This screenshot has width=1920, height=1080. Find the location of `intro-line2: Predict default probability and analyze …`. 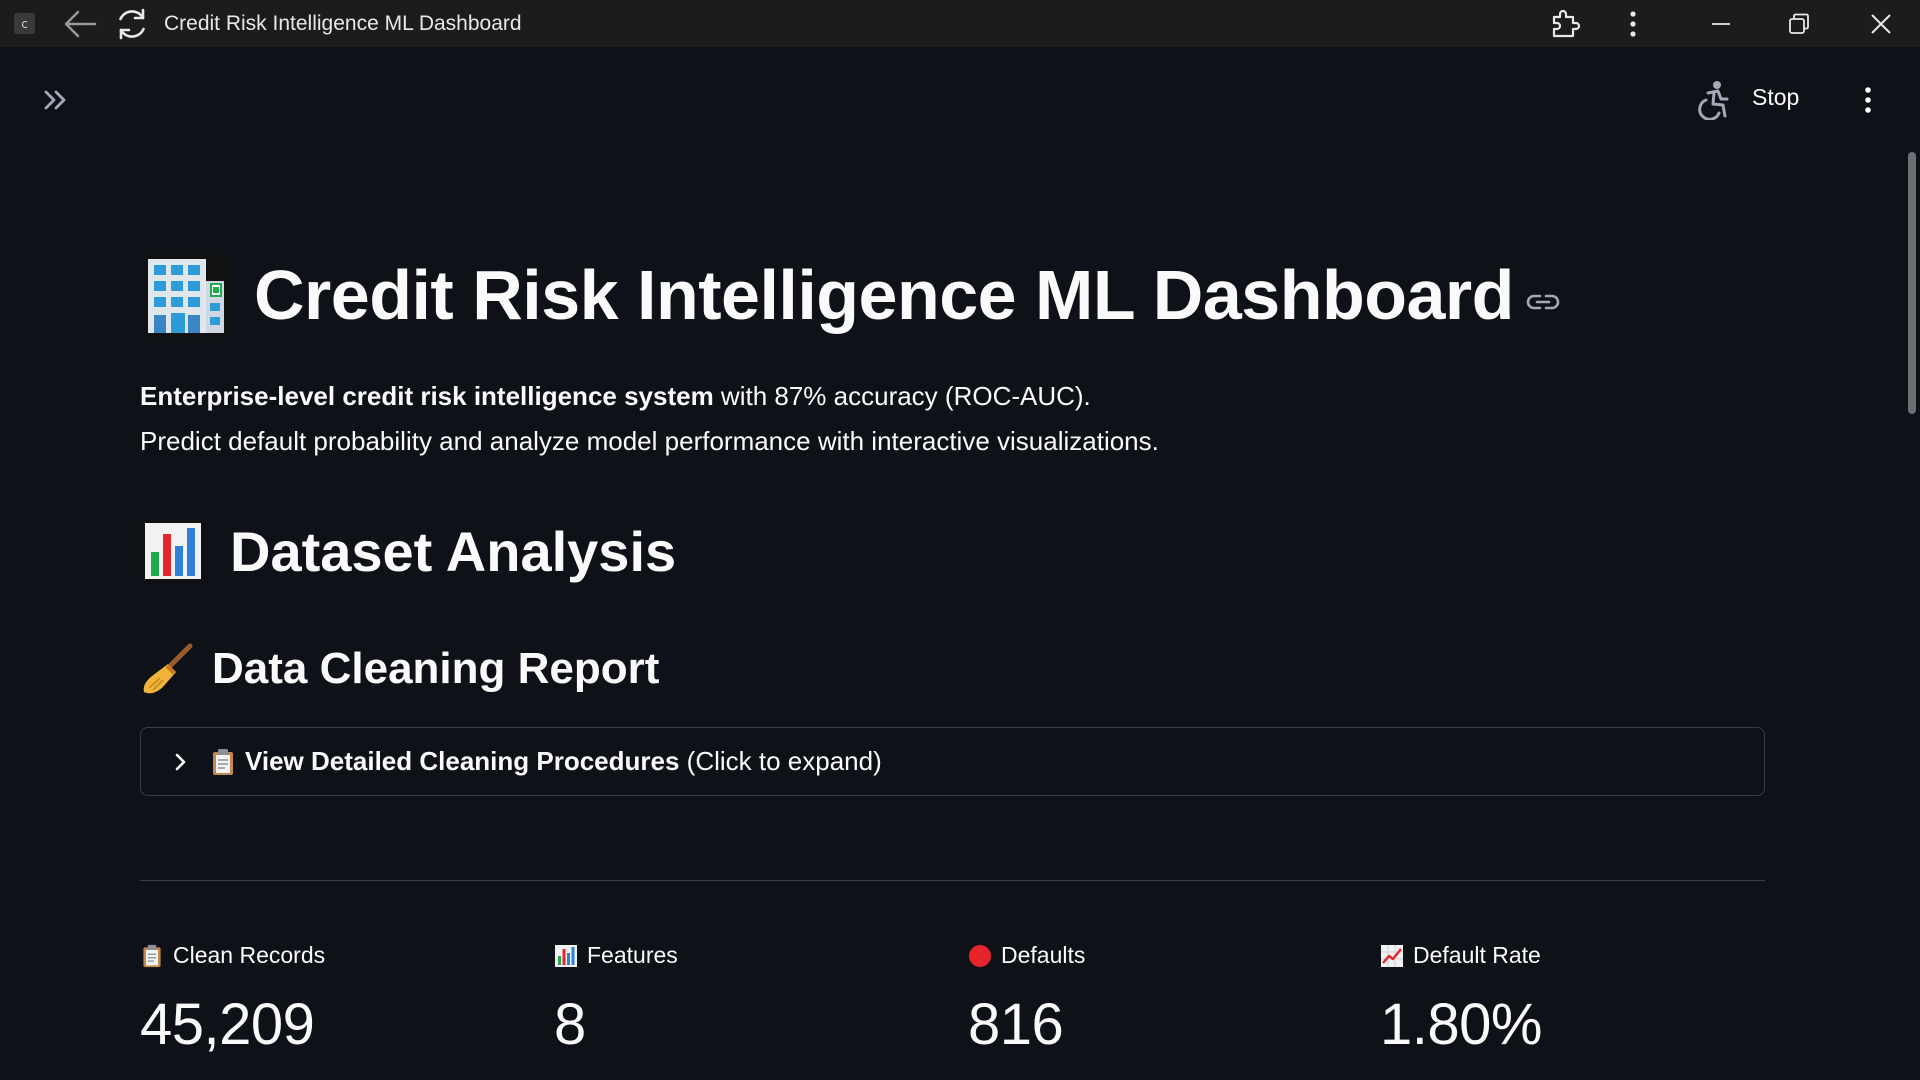

intro-line2: Predict default probability and analyze … is located at coordinates (649, 441).